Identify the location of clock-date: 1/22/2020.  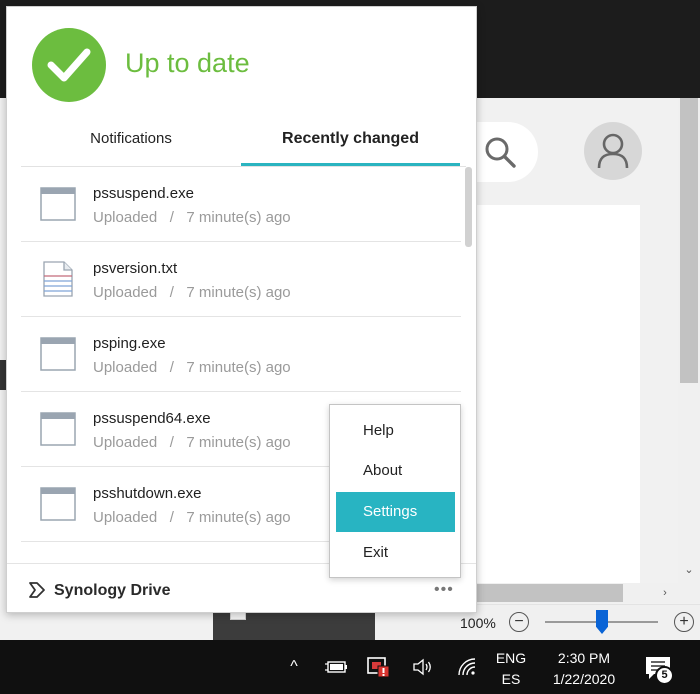
(584, 679).